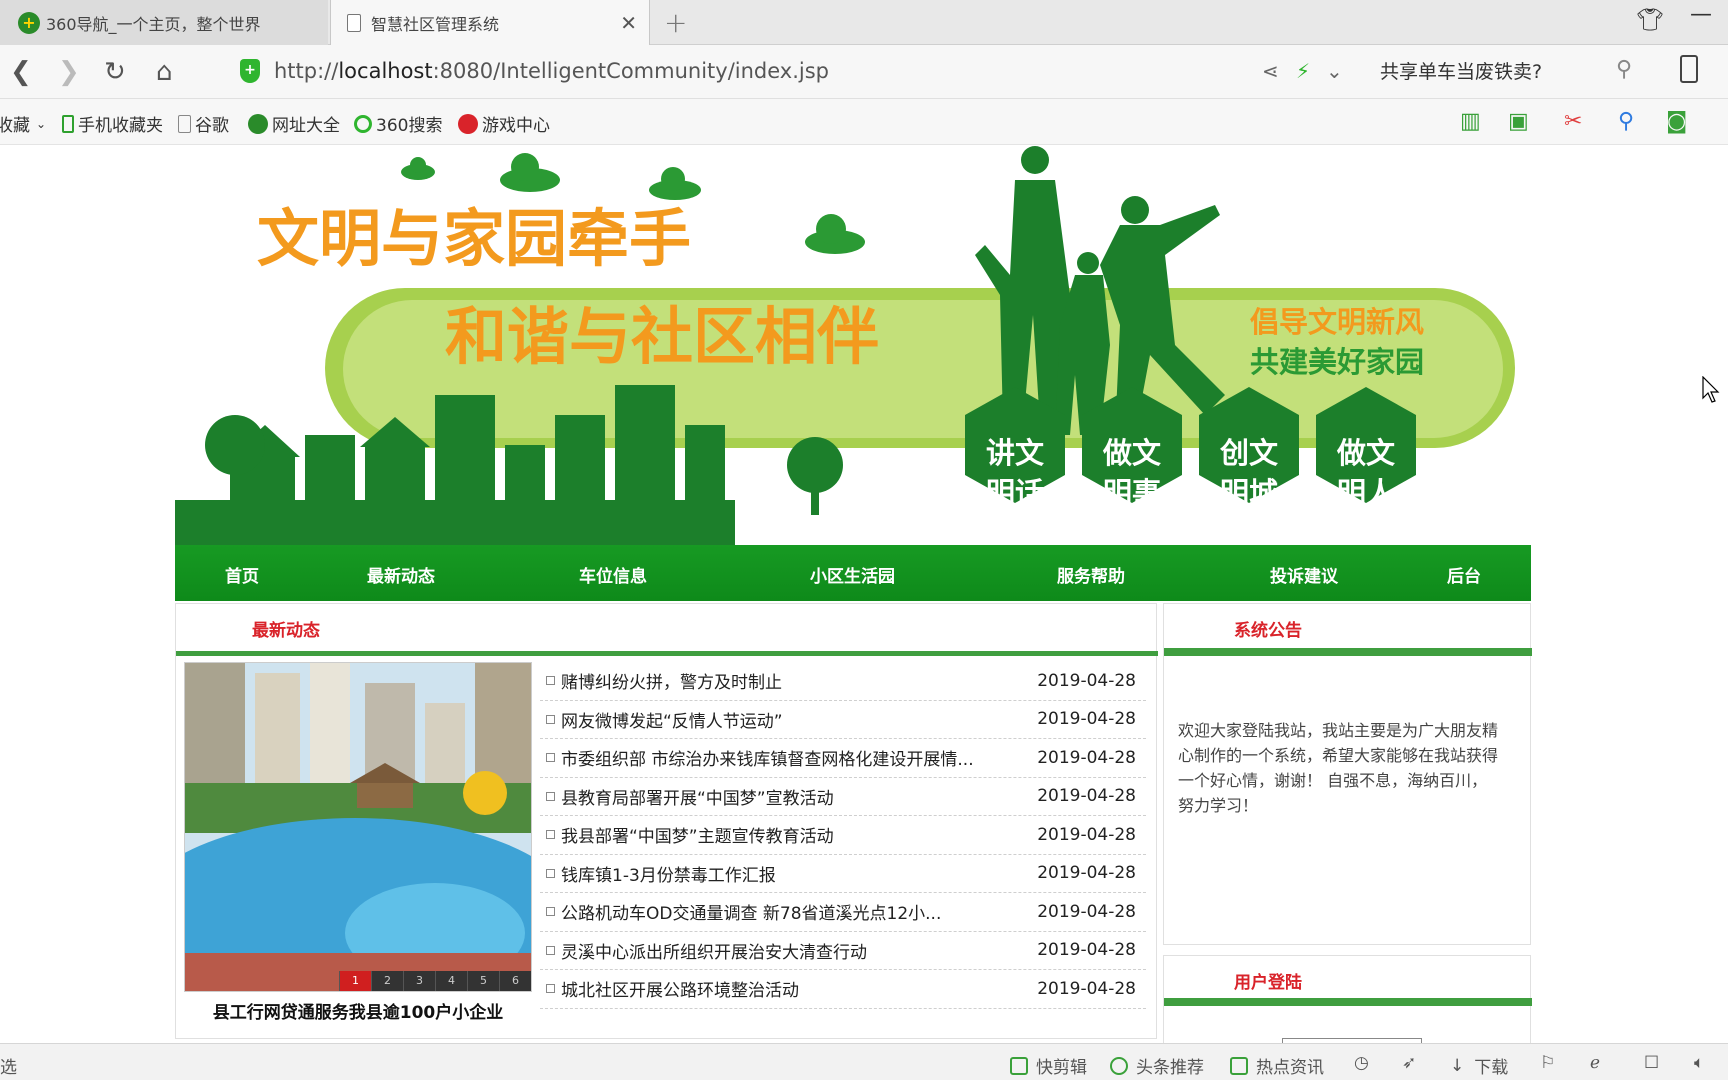 The width and height of the screenshot is (1728, 1080). Describe the element at coordinates (1676, 121) in the screenshot. I see `gamepad-icon: ◙` at that location.